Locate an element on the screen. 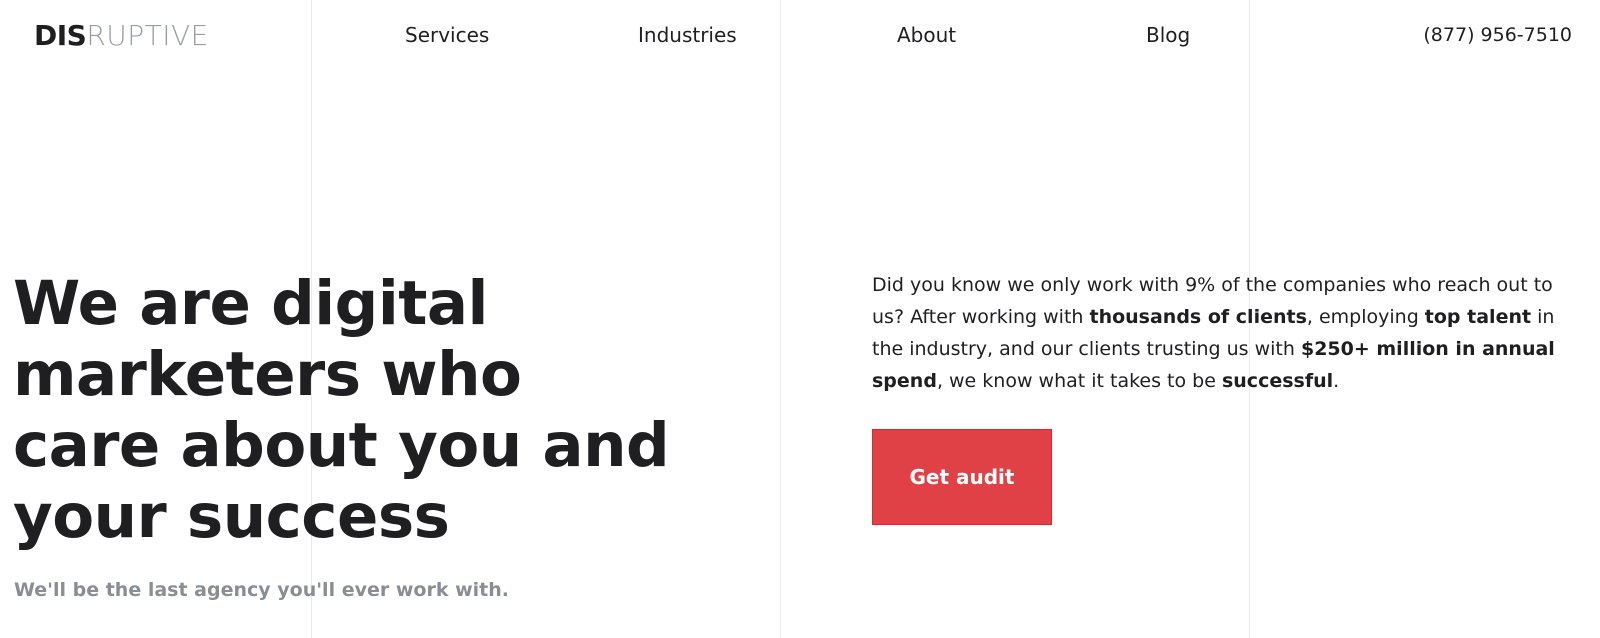  paragraph-text: , we know what it takes to be is located at coordinates (1079, 381).